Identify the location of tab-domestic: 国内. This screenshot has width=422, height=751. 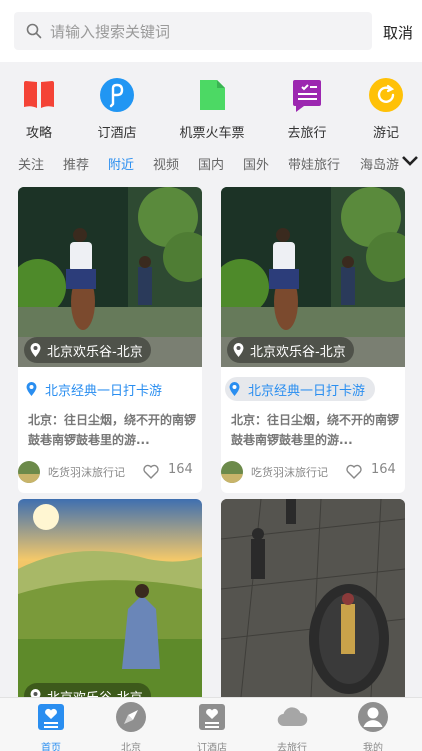
(211, 163).